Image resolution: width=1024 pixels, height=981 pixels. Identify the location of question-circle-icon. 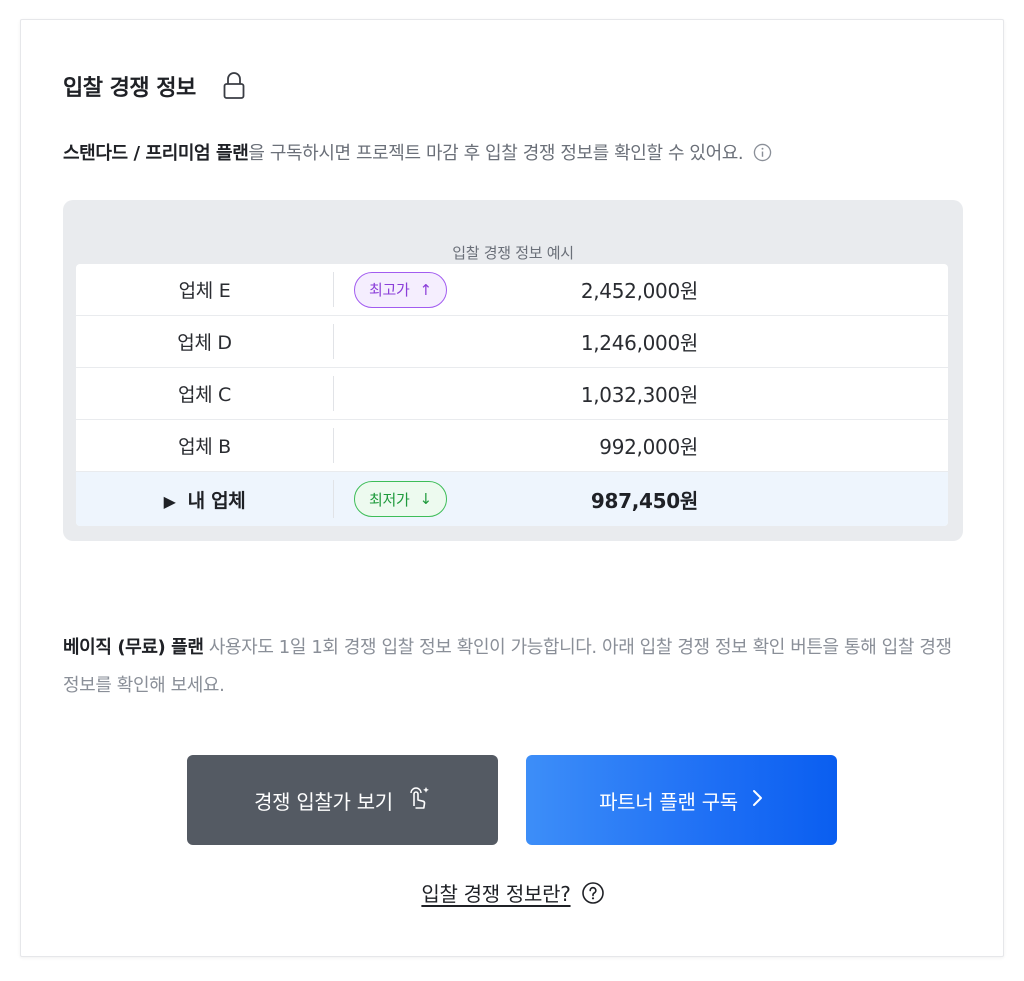
(593, 895).